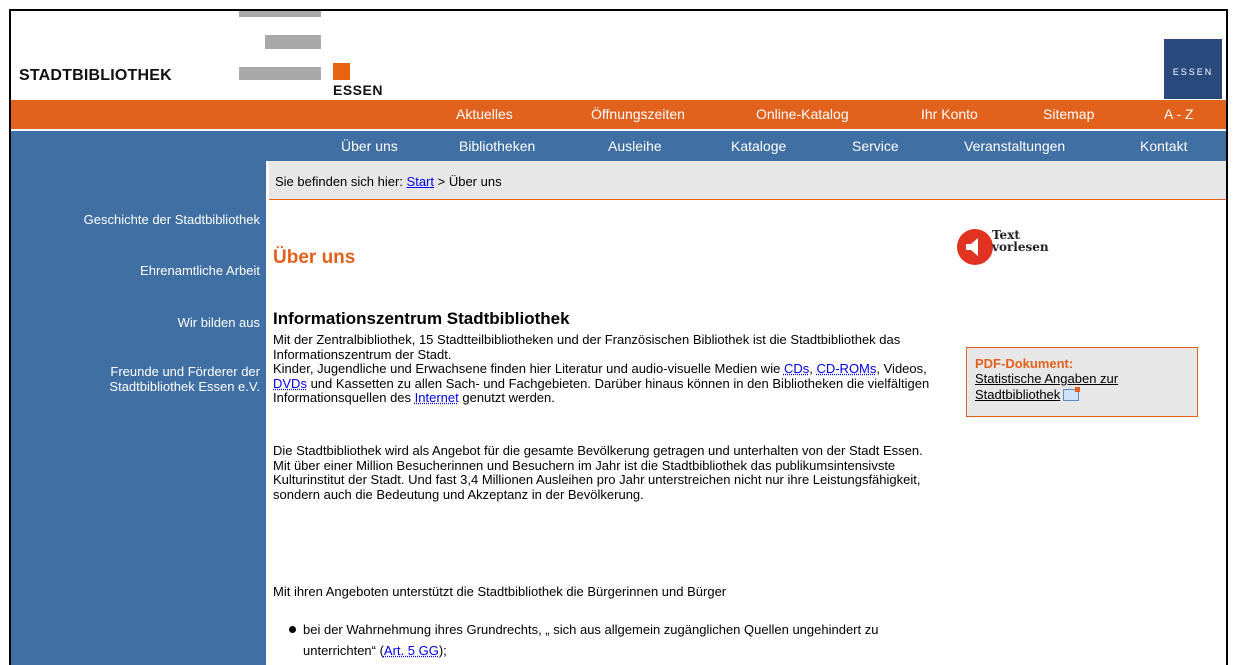 The image size is (1239, 665). Describe the element at coordinates (1047, 386) in the screenshot. I see `pdf-link-label: Statistische Angaben zur Stadtbibliothek` at that location.